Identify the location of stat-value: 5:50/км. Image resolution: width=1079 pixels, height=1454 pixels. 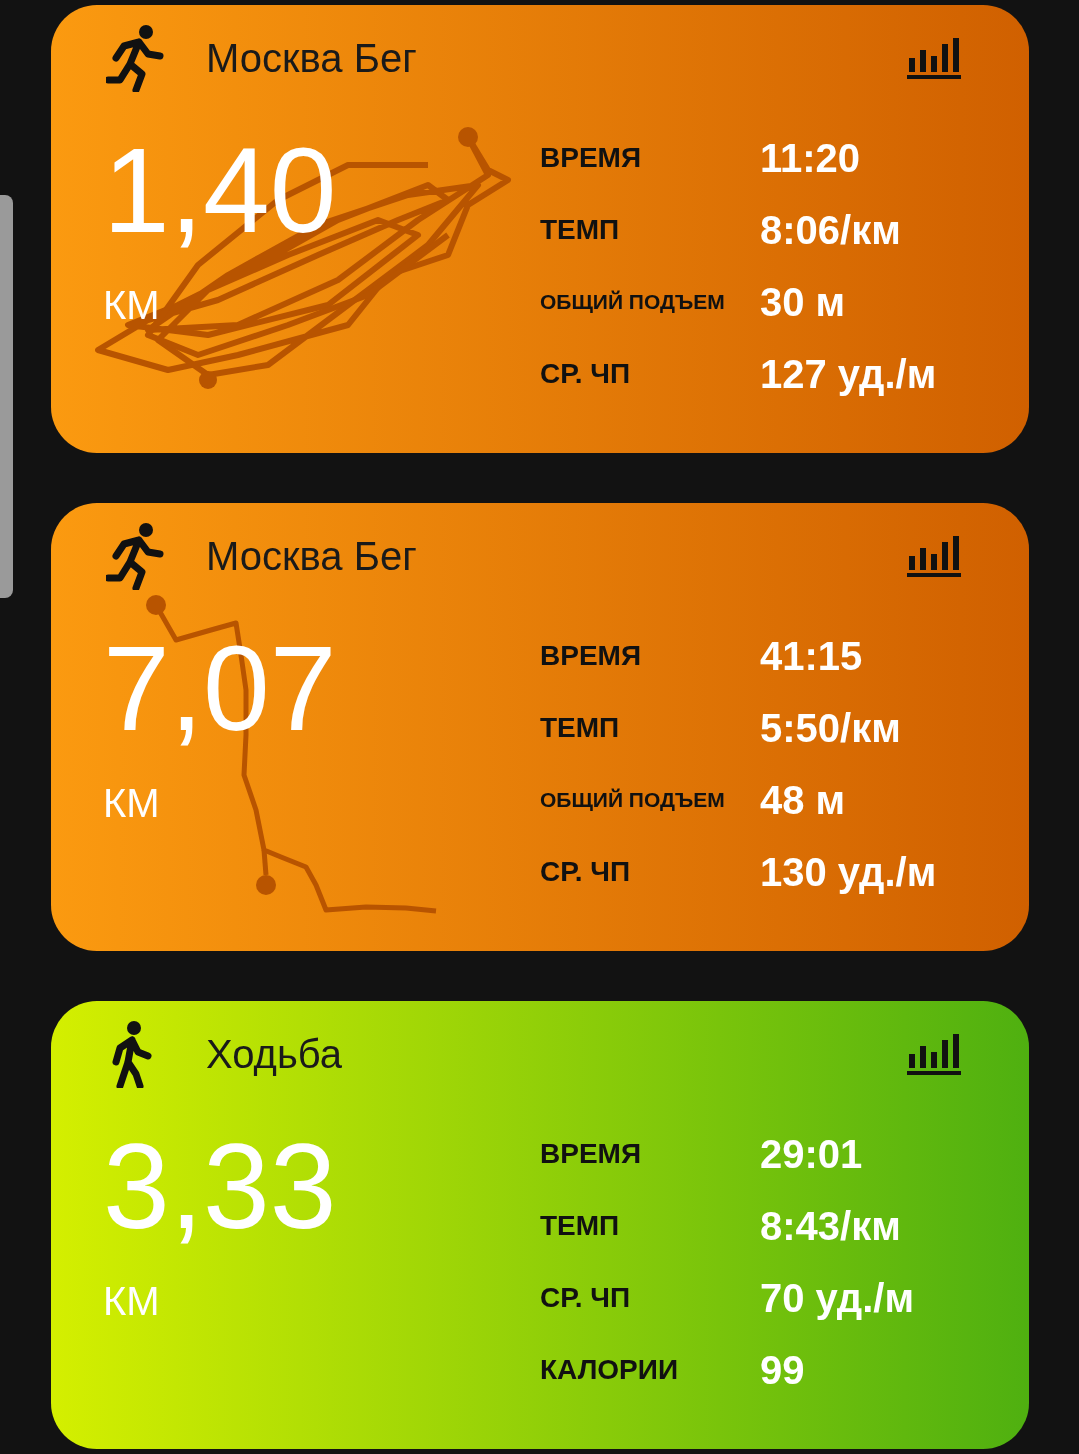
(830, 728).